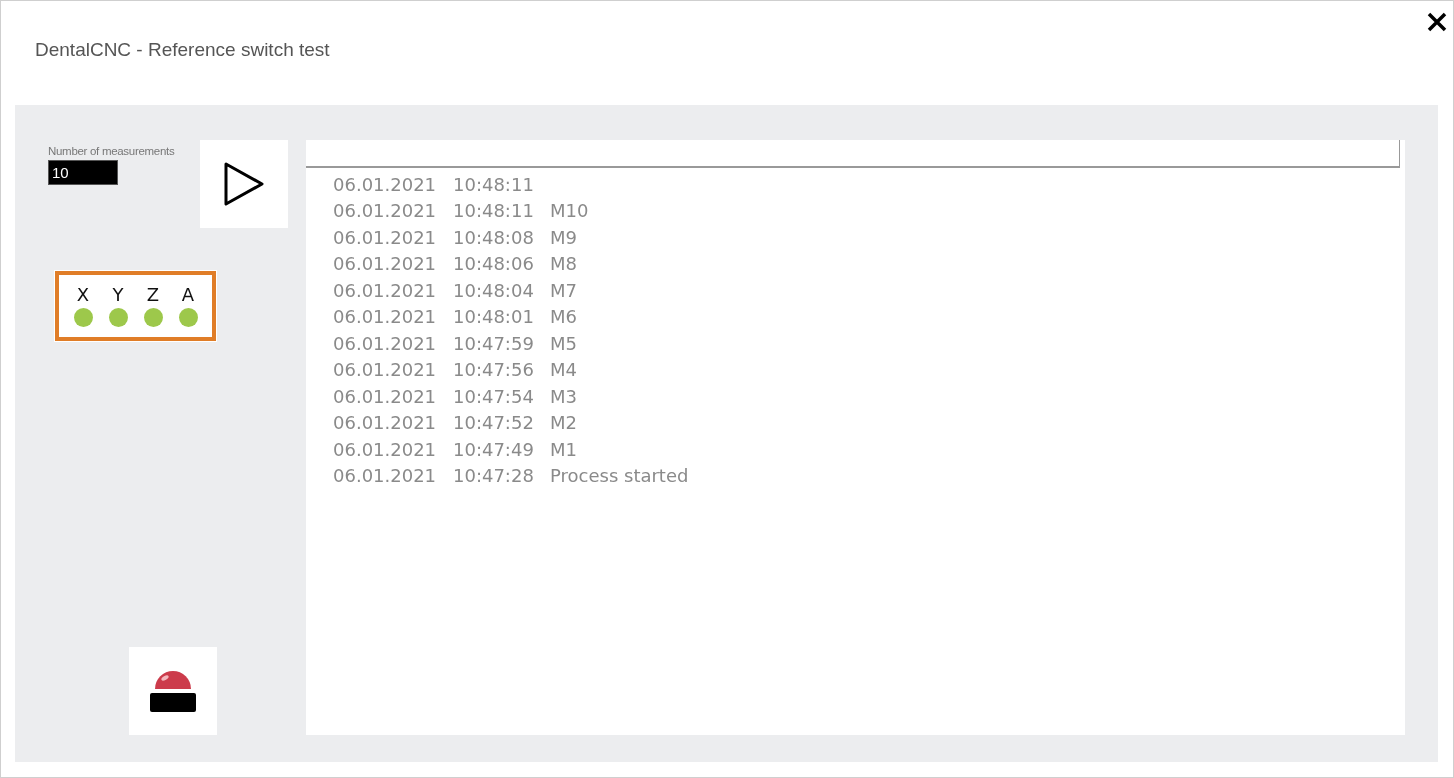  What do you see at coordinates (112, 151) in the screenshot?
I see `measurements-label: Number of measurements` at bounding box center [112, 151].